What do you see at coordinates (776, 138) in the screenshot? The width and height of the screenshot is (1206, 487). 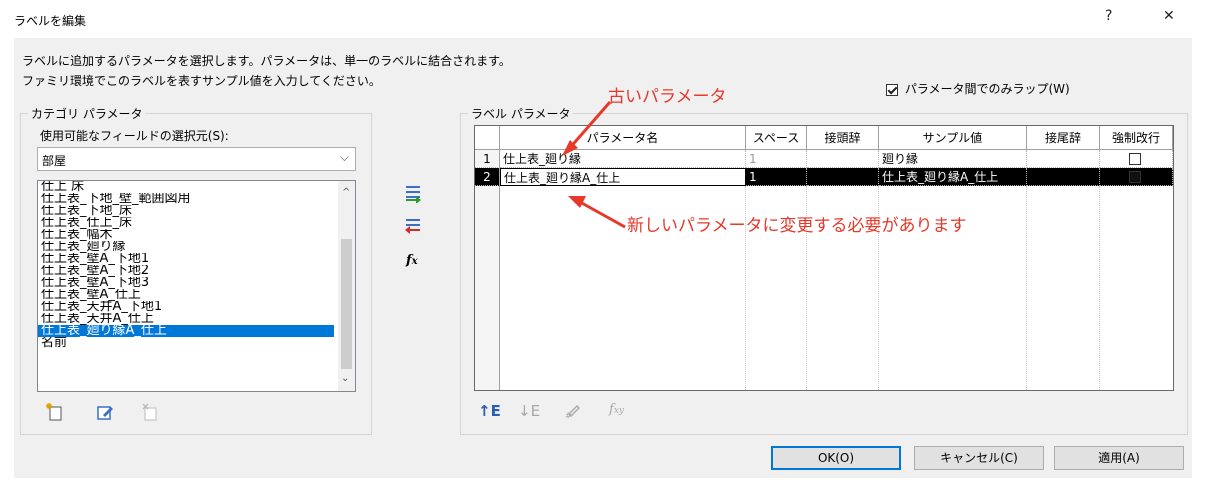 I see `column-header-space: スペース` at bounding box center [776, 138].